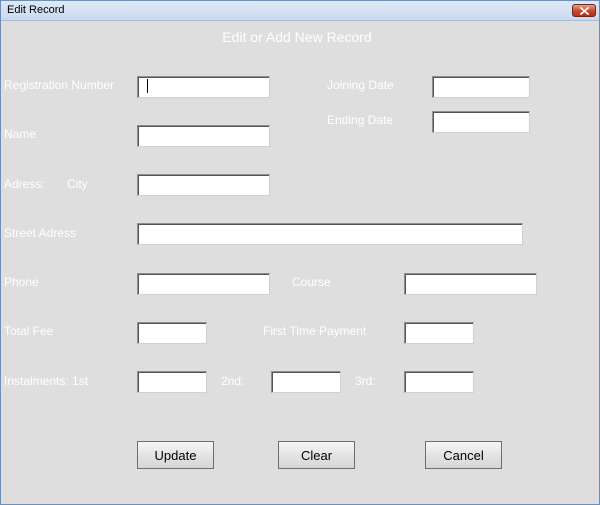 This screenshot has width=600, height=505. I want to click on instalment-2nd-input, so click(306, 382).